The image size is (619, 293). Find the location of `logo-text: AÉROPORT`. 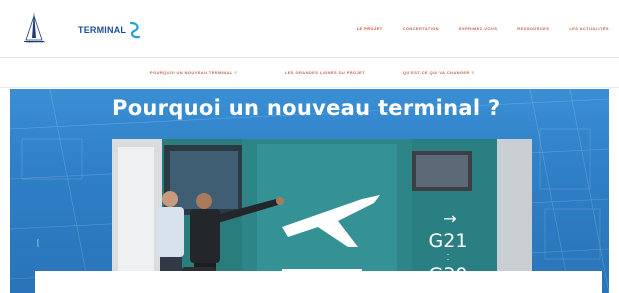

logo-text: AÉROPORT is located at coordinates (36, 42).